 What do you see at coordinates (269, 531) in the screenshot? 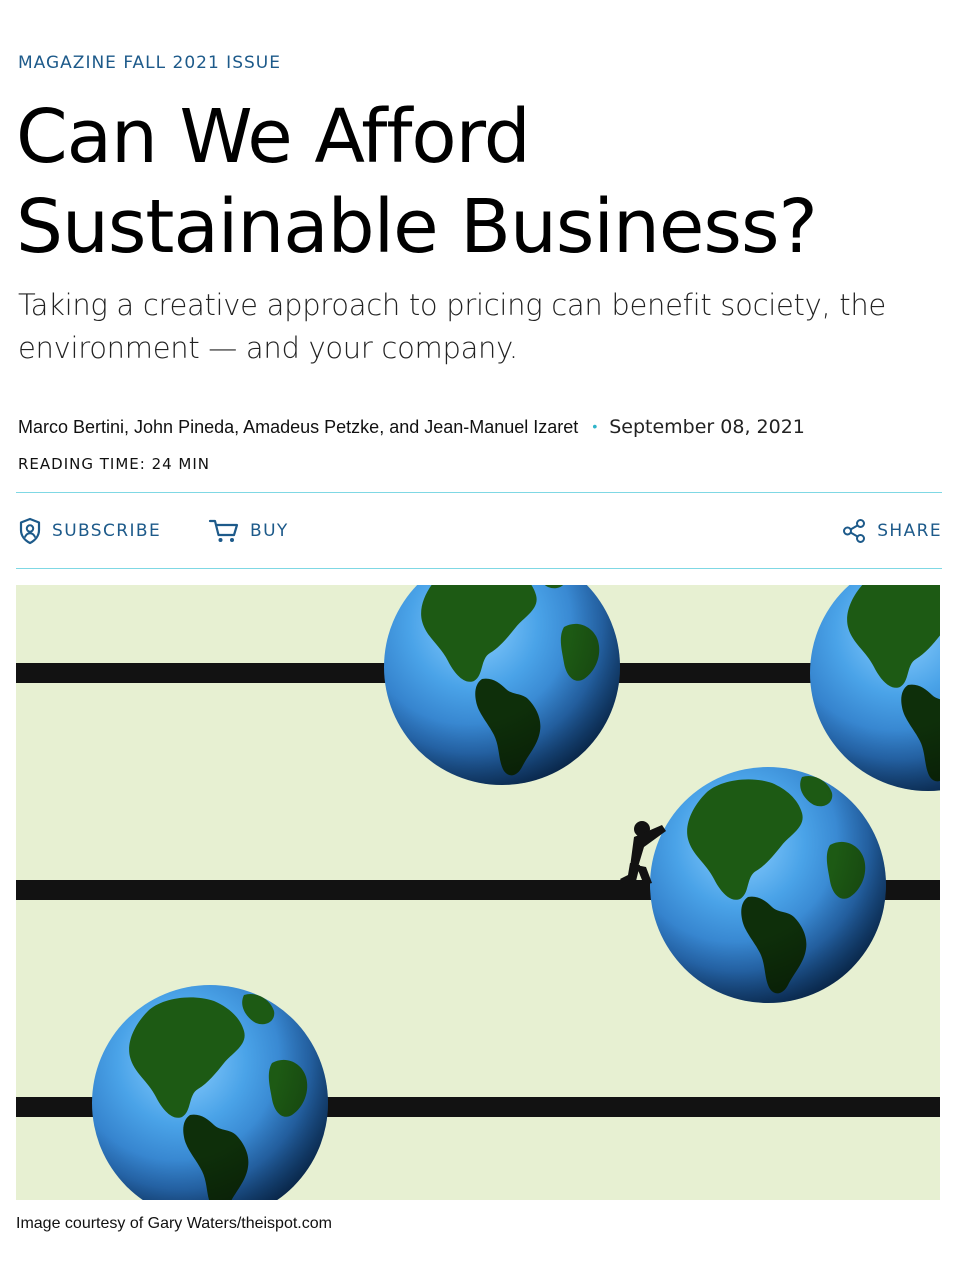
I see `buy-label: BUY` at bounding box center [269, 531].